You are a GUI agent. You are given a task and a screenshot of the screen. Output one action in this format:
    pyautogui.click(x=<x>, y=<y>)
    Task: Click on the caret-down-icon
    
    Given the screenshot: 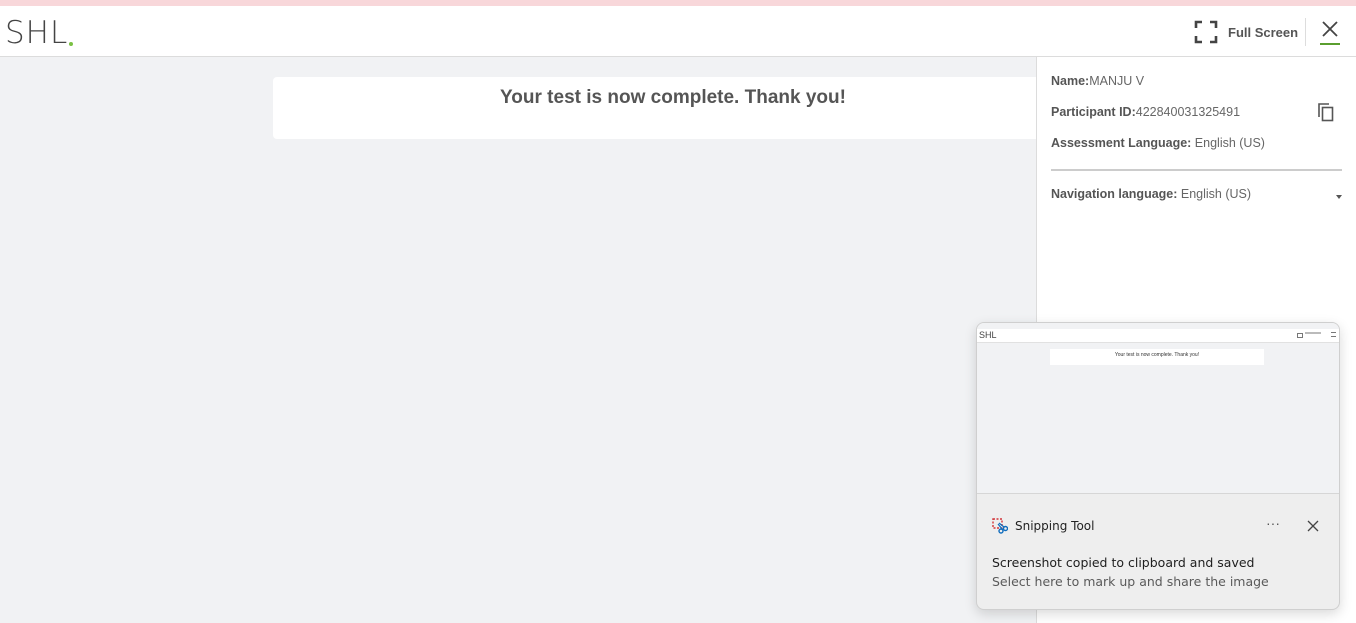 What is the action you would take?
    pyautogui.click(x=1339, y=197)
    